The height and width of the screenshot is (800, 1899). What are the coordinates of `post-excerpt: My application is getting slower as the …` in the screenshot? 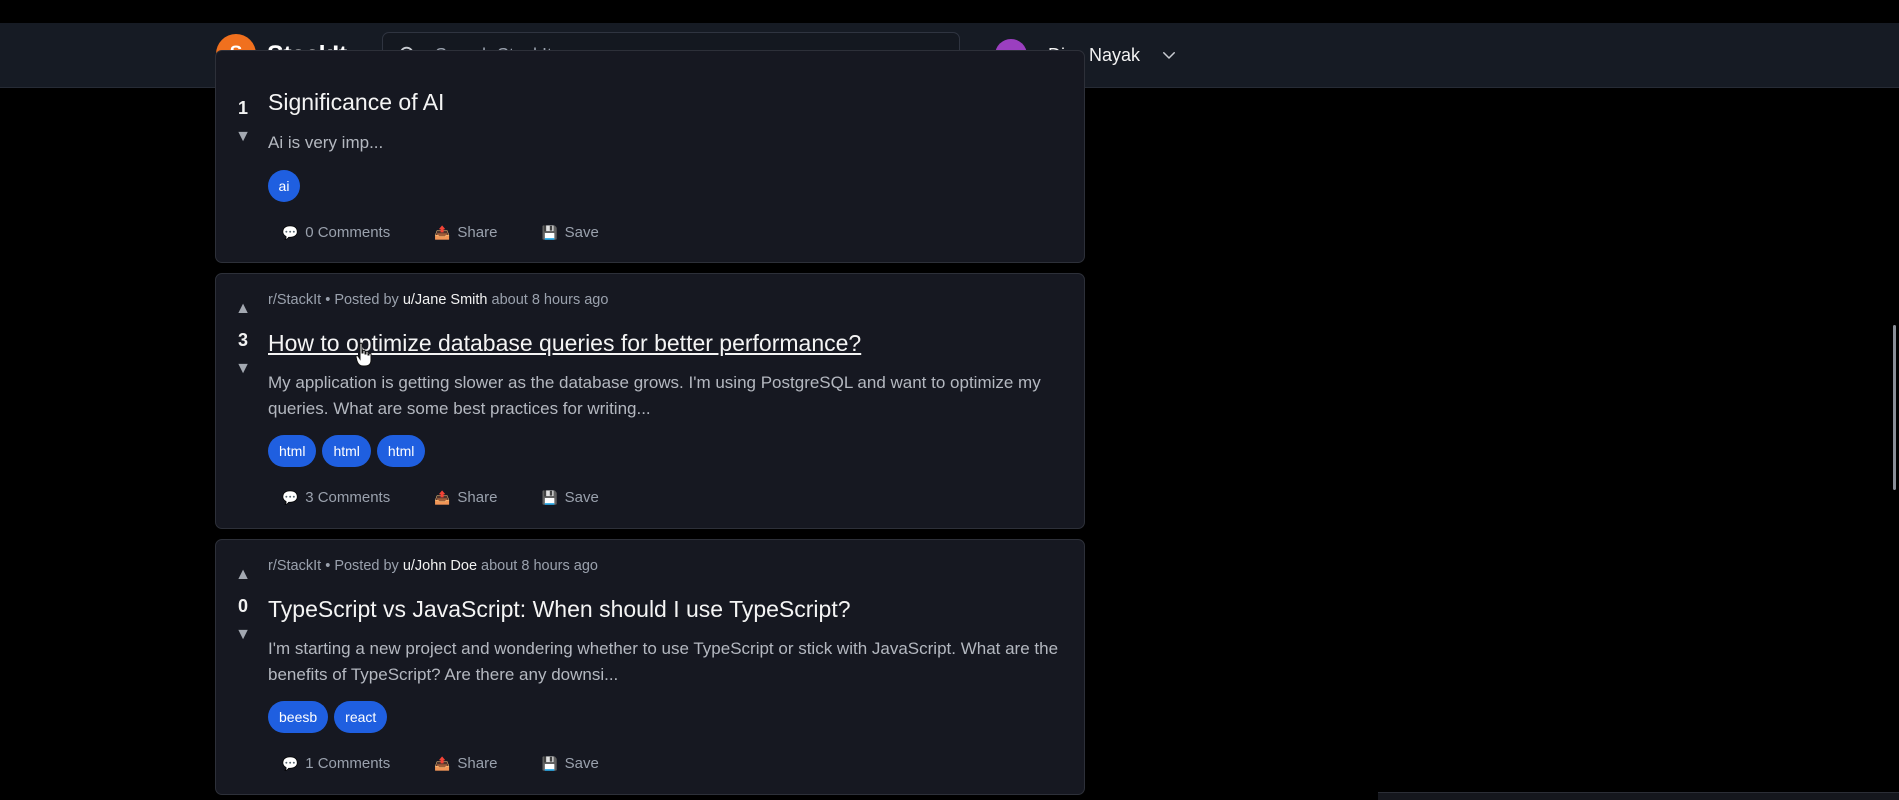 It's located at (654, 395).